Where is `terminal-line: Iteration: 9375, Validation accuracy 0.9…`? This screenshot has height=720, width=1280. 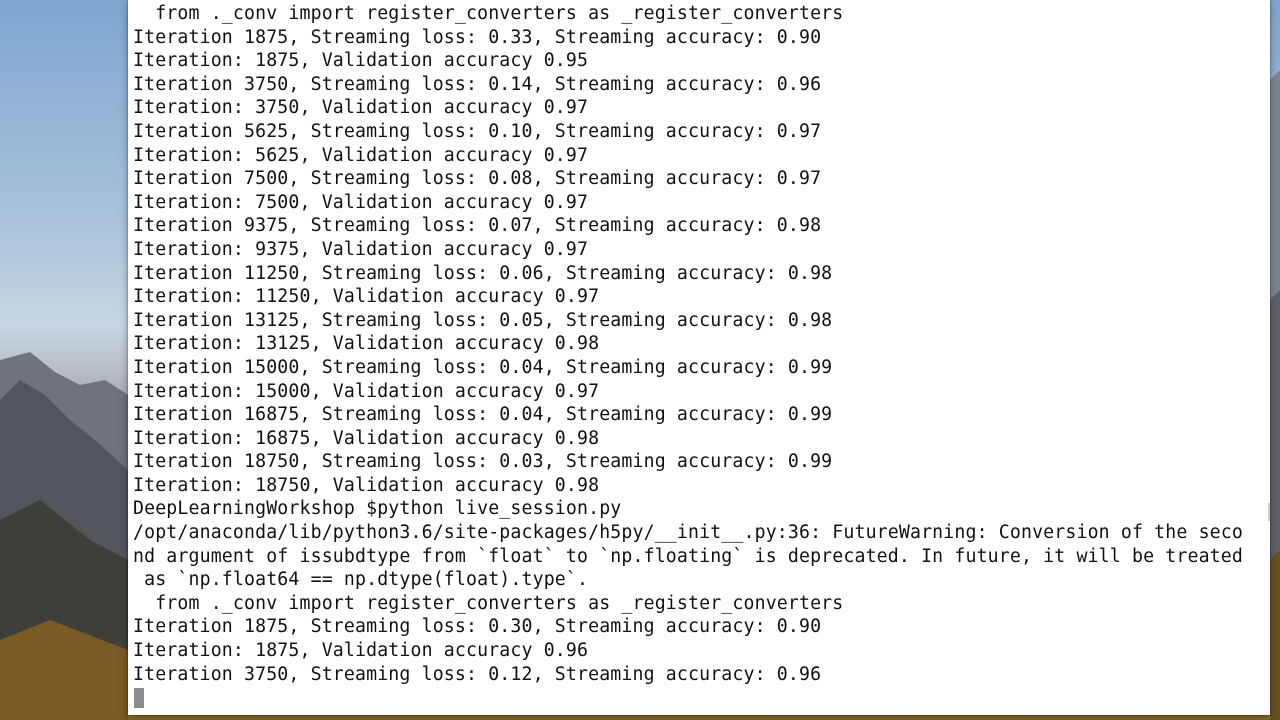 terminal-line: Iteration: 9375, Validation accuracy 0.9… is located at coordinates (361, 249).